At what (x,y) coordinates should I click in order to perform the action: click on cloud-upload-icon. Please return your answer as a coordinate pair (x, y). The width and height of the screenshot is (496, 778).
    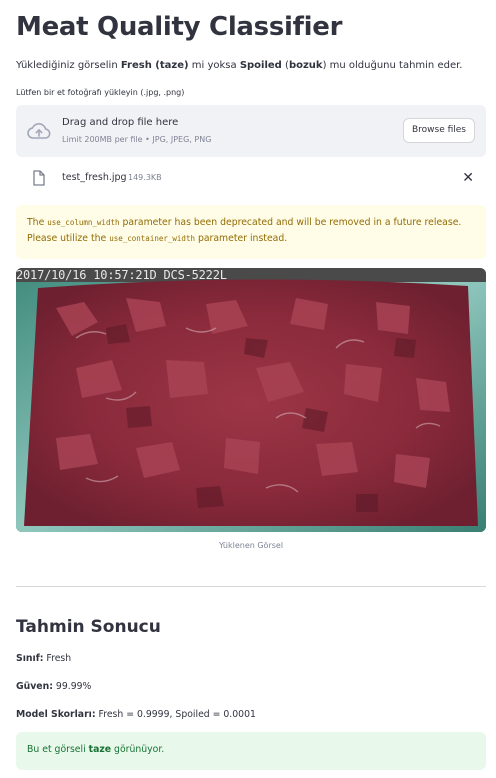
    Looking at the image, I should click on (39, 131).